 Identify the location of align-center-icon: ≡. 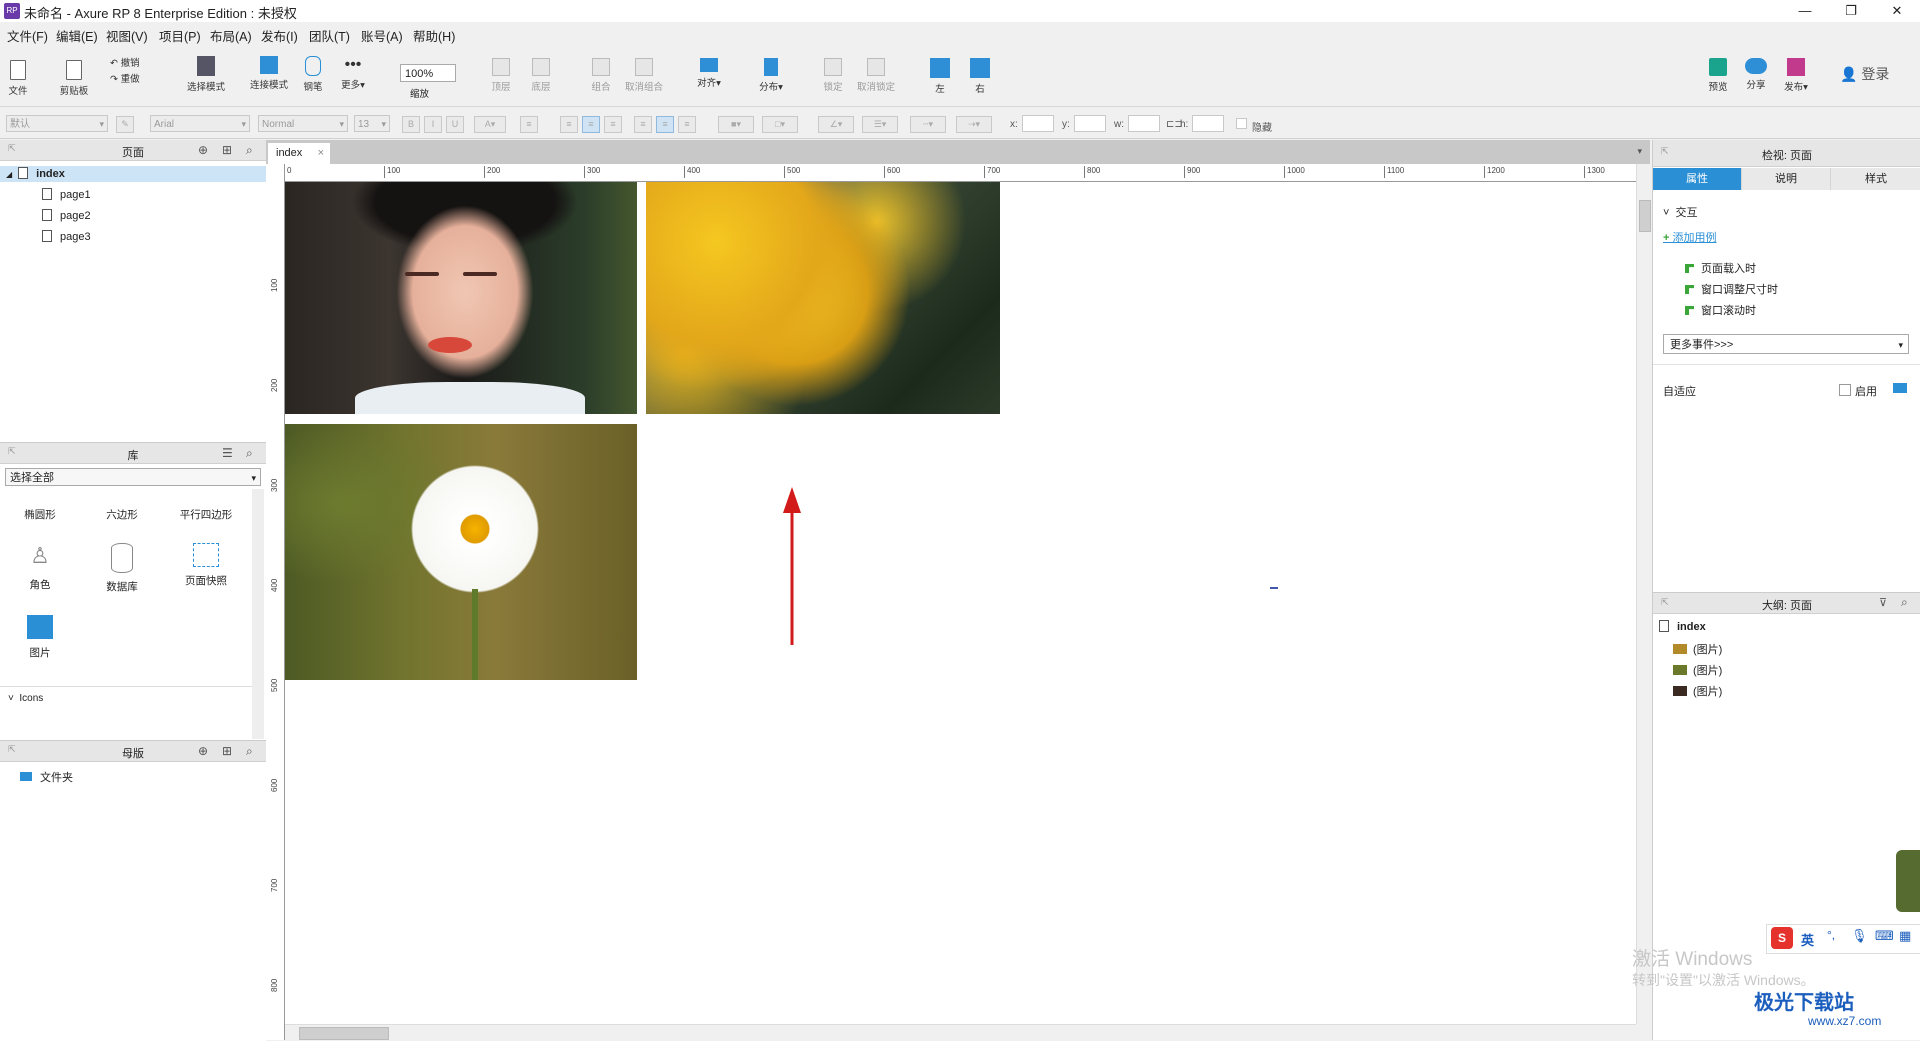
(591, 124).